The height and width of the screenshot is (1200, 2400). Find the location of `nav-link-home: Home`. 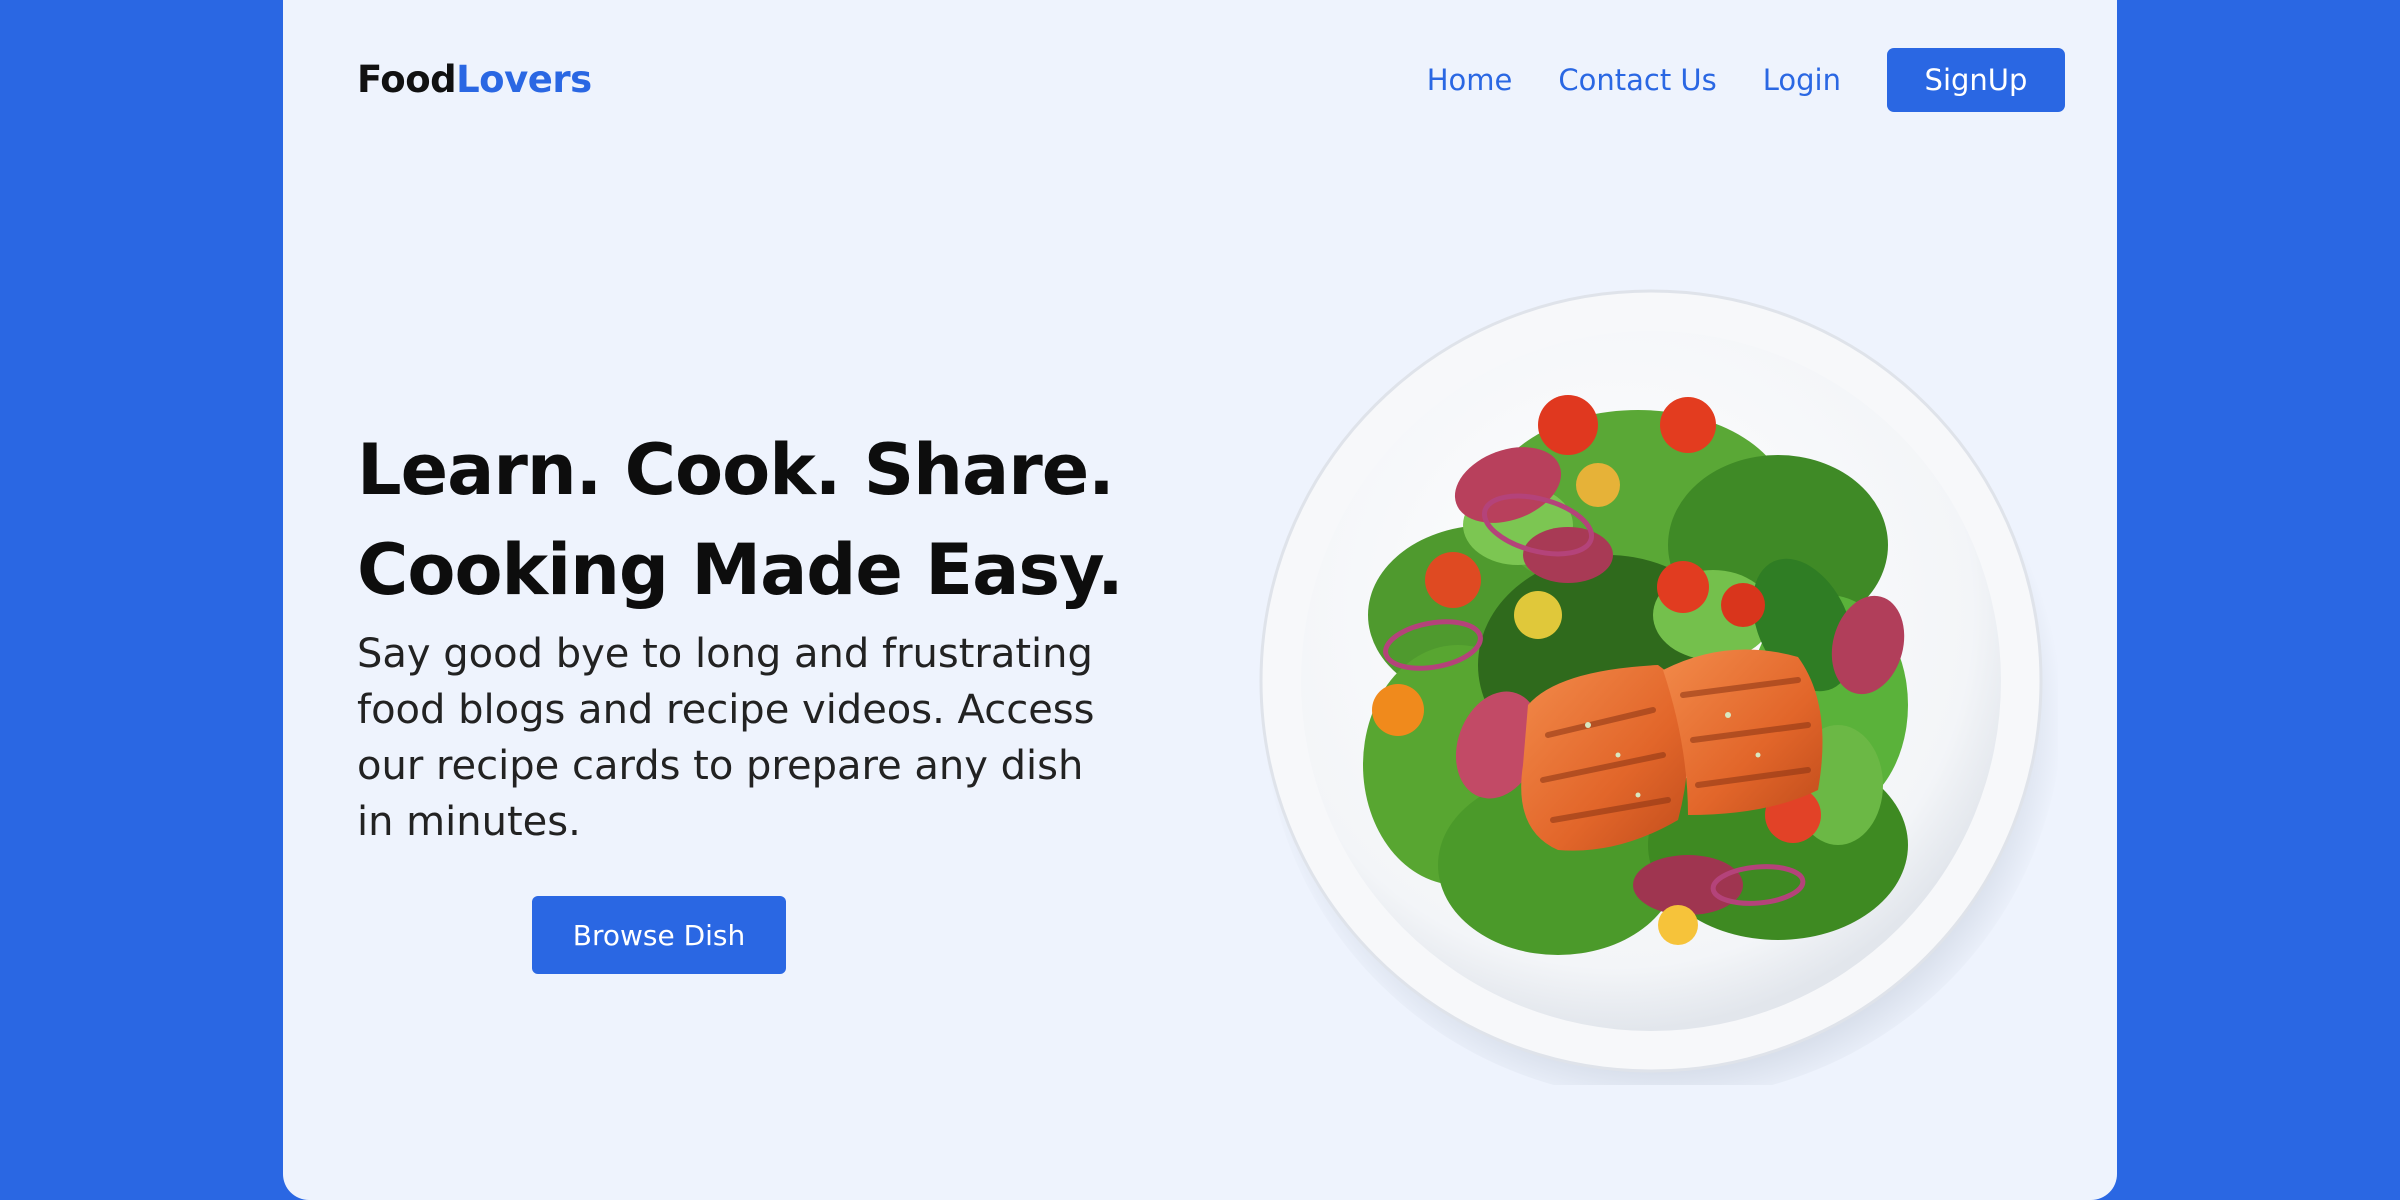

nav-link-home: Home is located at coordinates (1470, 80).